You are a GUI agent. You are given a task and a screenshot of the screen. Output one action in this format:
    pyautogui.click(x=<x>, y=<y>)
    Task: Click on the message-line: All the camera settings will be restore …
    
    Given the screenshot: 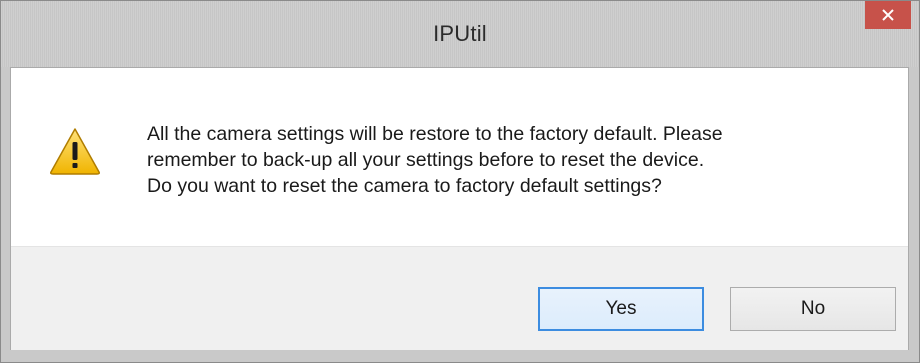 What is the action you would take?
    pyautogui.click(x=435, y=134)
    